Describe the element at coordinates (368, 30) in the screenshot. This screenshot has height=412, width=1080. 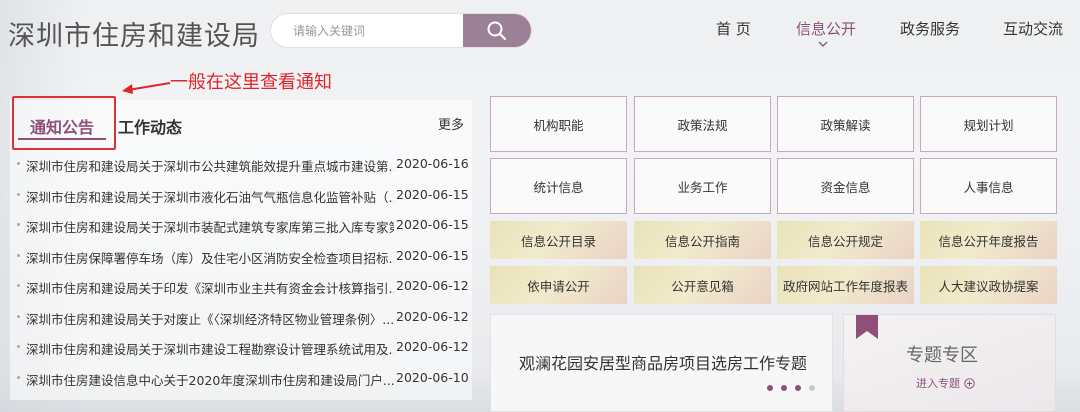
I see `search-input` at that location.